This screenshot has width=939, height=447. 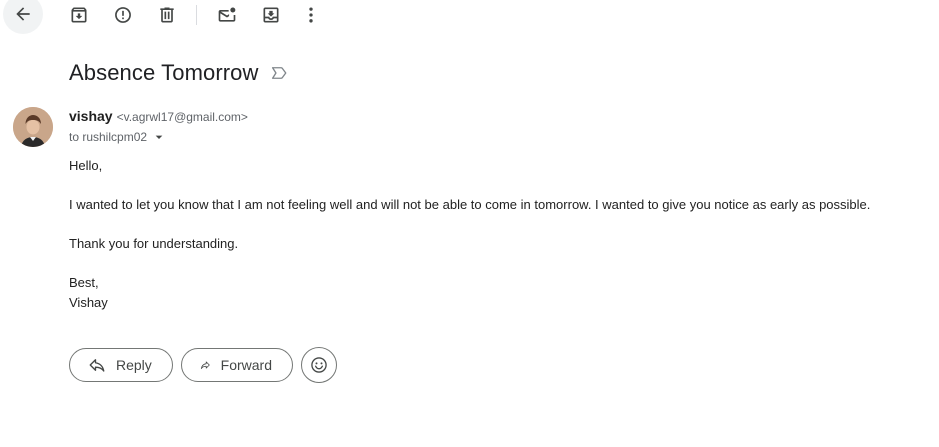 I want to click on body-signature: Vishay, so click(x=88, y=302).